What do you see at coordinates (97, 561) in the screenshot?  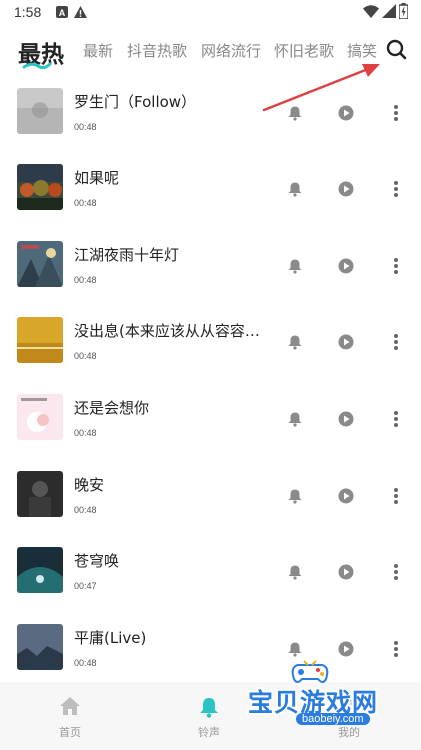 I see `song-title: 苍穹唤` at bounding box center [97, 561].